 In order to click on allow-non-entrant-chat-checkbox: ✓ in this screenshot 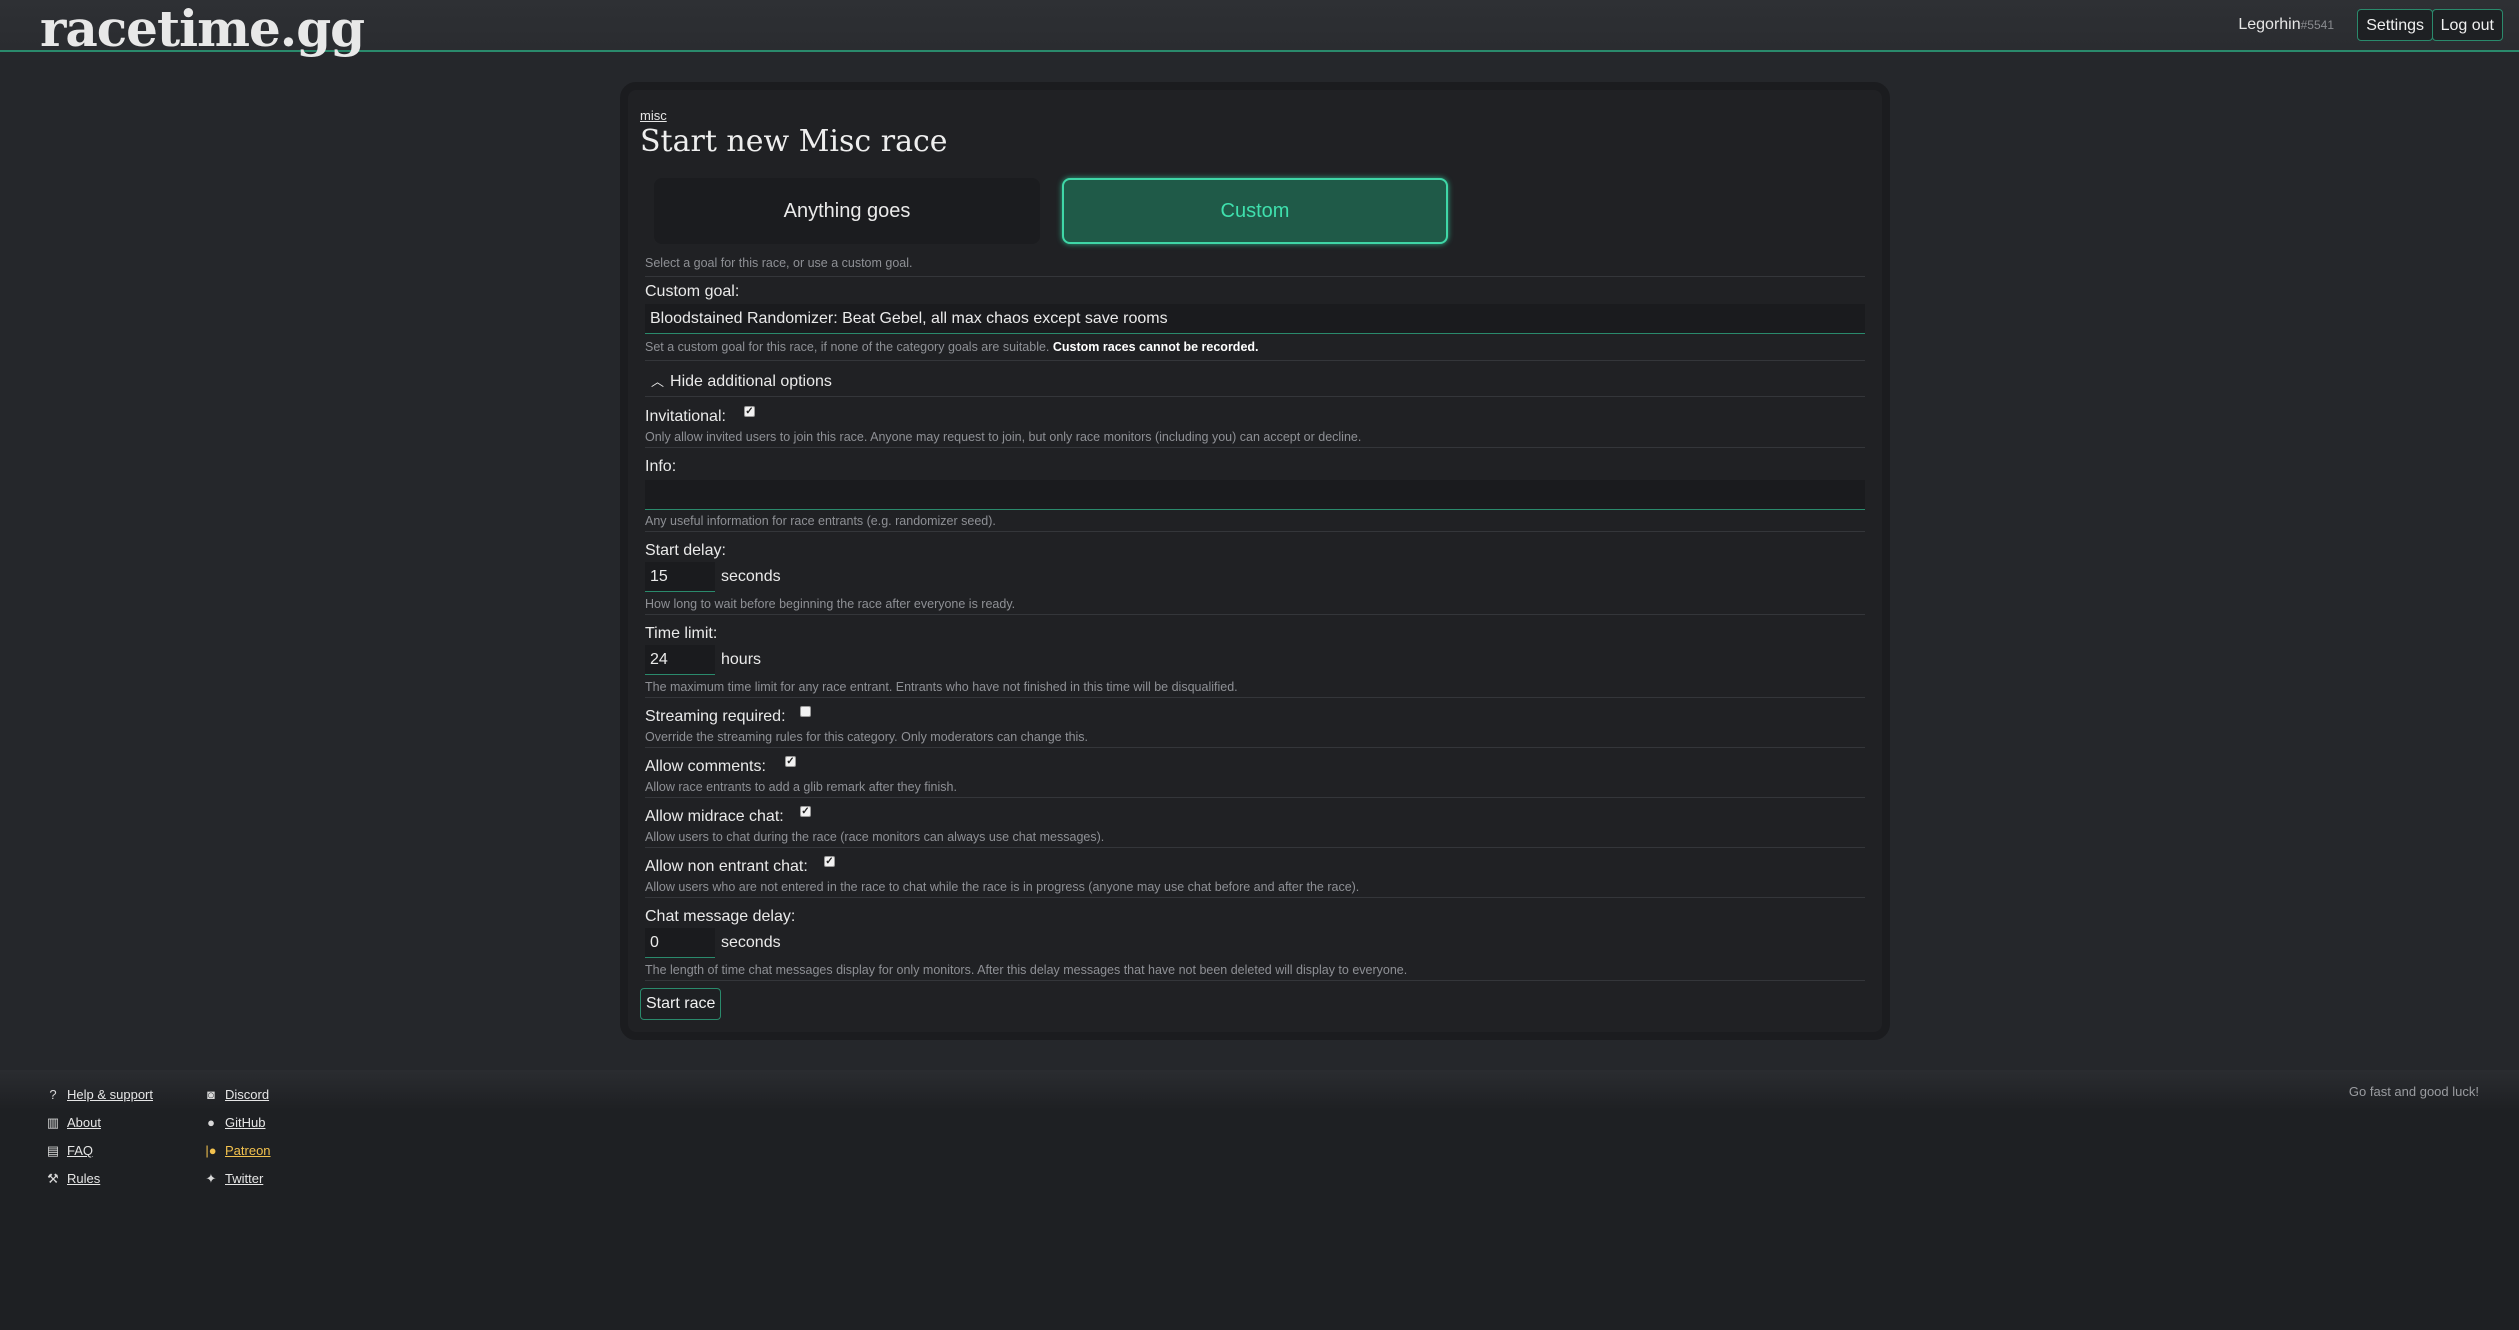, I will do `click(829, 861)`.